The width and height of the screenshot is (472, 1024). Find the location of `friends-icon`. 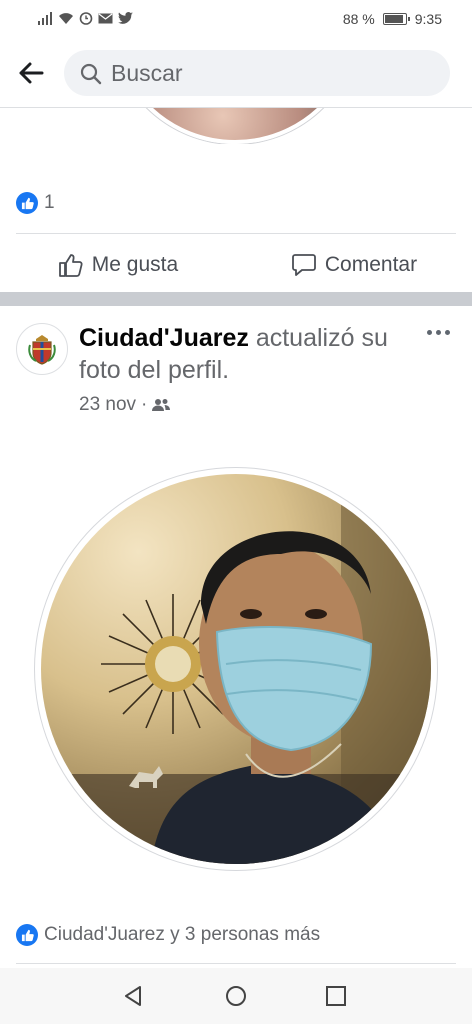

friends-icon is located at coordinates (161, 405).